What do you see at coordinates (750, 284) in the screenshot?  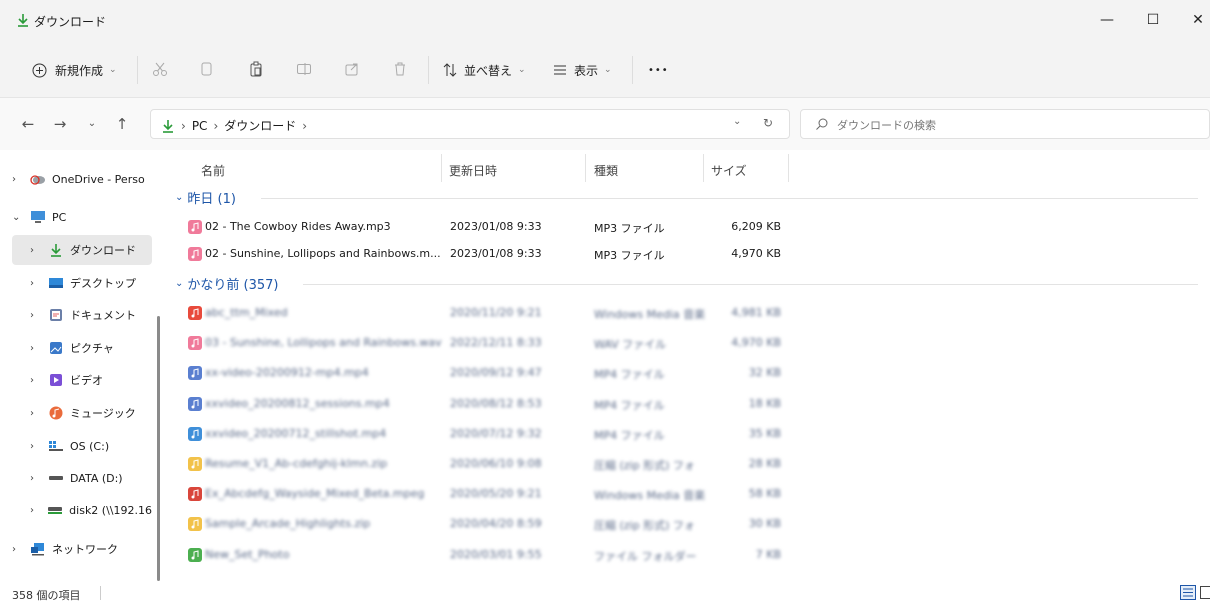 I see `group-divider` at bounding box center [750, 284].